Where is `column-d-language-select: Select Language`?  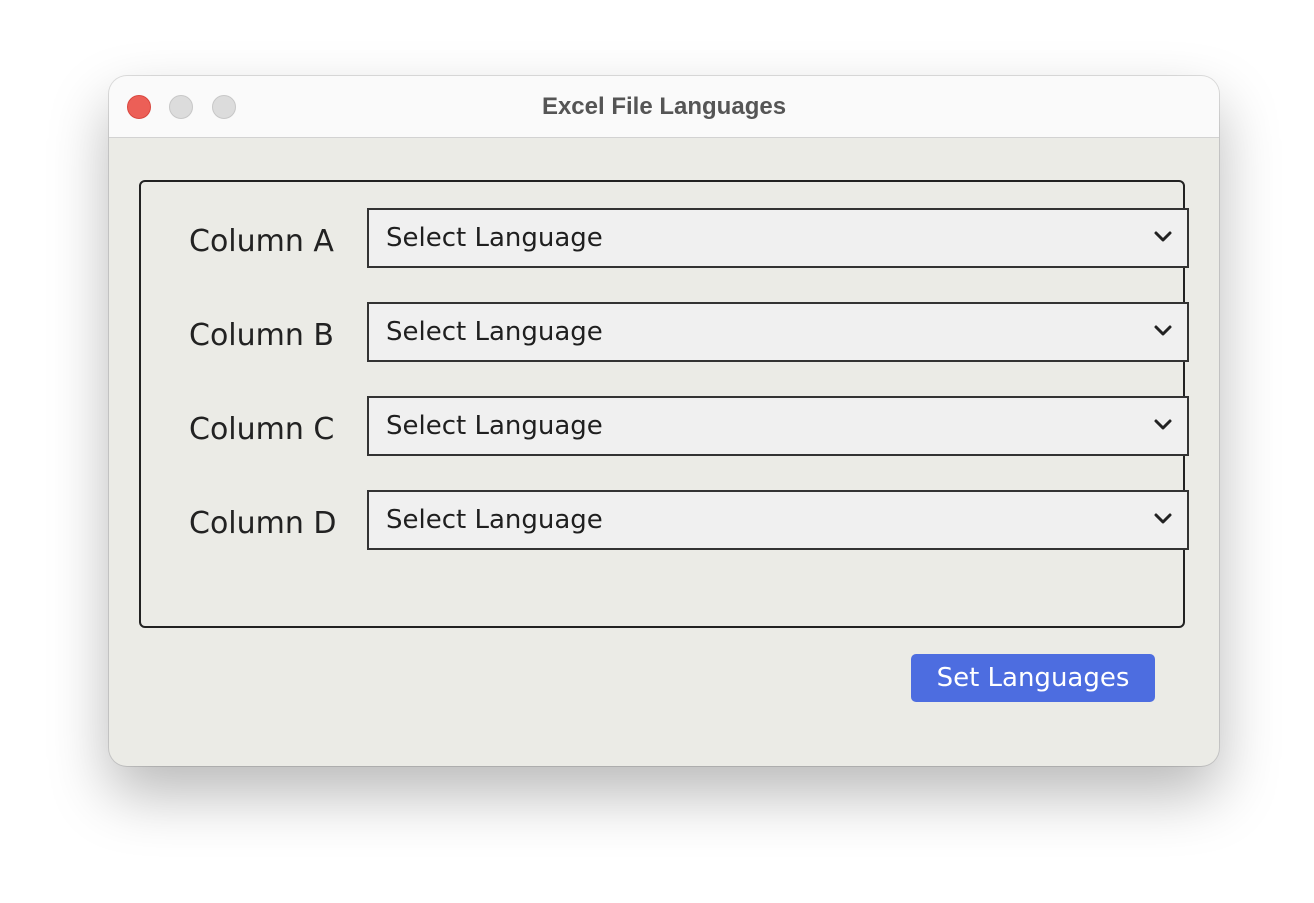
column-d-language-select: Select Language is located at coordinates (778, 520).